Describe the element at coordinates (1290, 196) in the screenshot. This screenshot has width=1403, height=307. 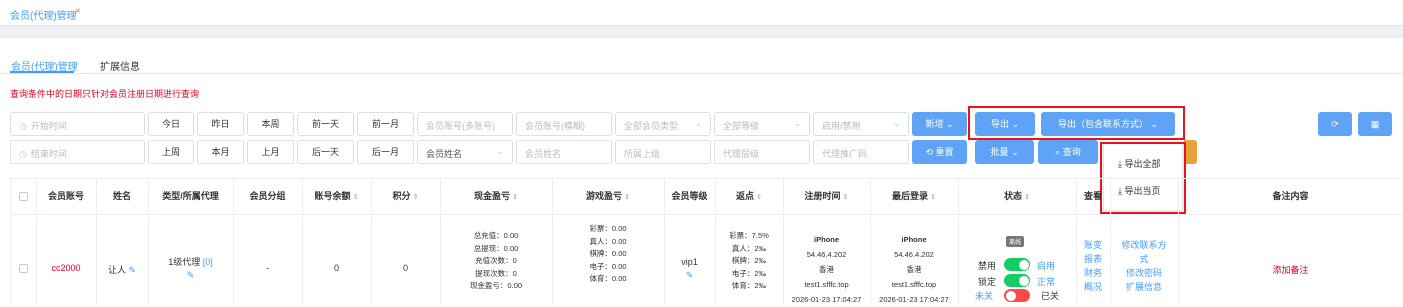
I see `col-note: 备注内容` at that location.